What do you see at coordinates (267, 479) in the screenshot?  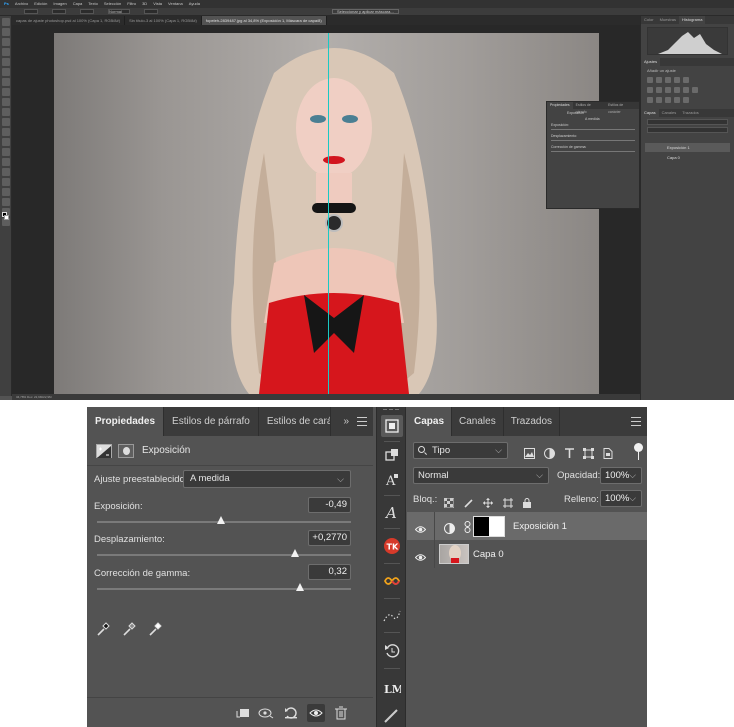 I see `preset-dropdown: A medida ⌵` at bounding box center [267, 479].